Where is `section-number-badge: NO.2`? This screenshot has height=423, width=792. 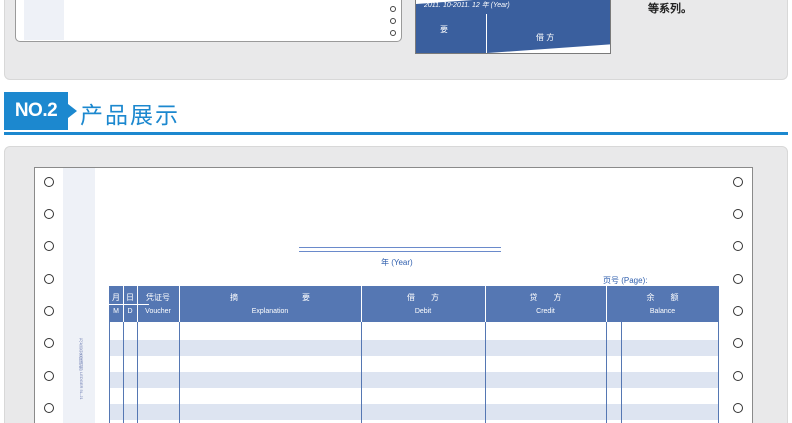 section-number-badge: NO.2 is located at coordinates (40, 111).